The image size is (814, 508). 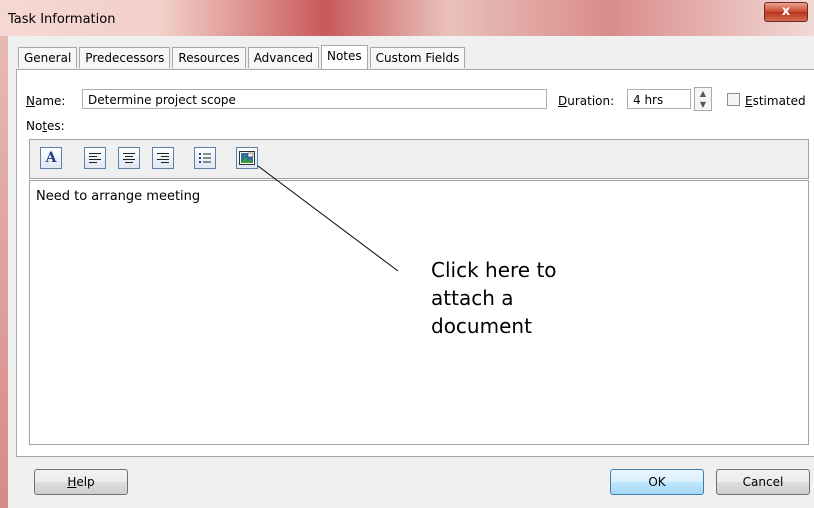 What do you see at coordinates (733, 99) in the screenshot?
I see `estimated-checkbox` at bounding box center [733, 99].